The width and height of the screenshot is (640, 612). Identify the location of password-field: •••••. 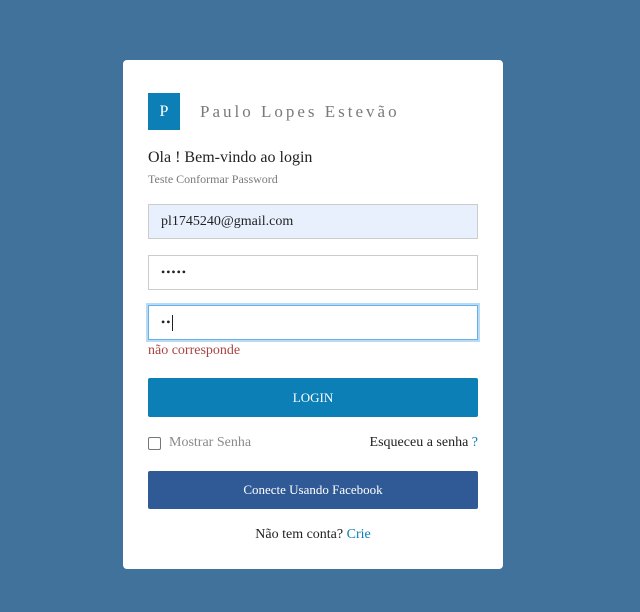
(313, 272).